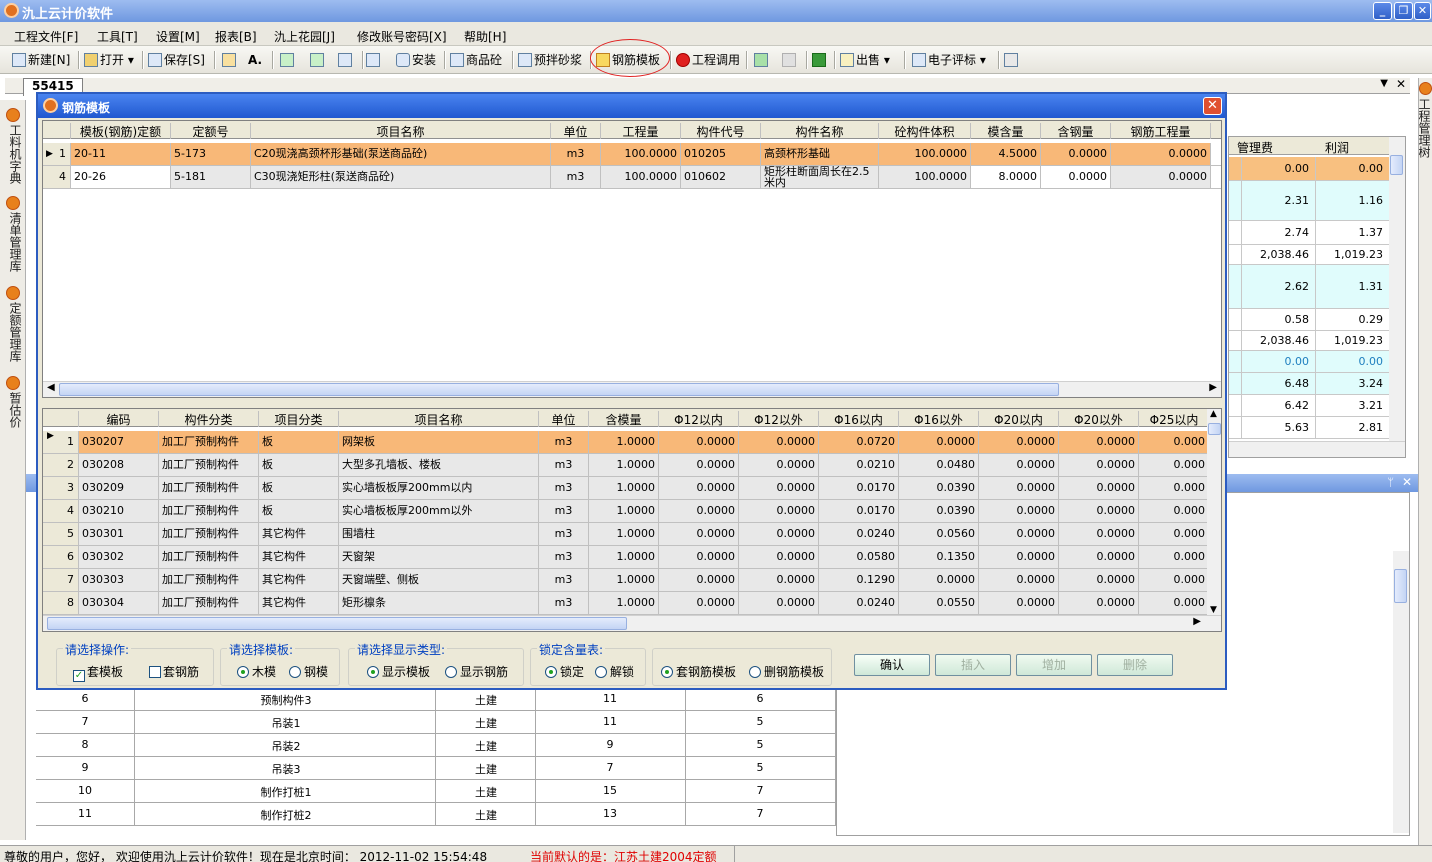 This screenshot has height=862, width=1432. I want to click on table-row: 6 预制构件3 土建 11 6, so click(436, 699).